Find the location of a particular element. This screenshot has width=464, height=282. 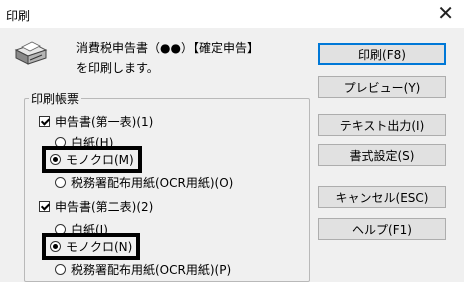

message-line-1: 消費税申告書（●●）【確定申告】 is located at coordinates (167, 48).